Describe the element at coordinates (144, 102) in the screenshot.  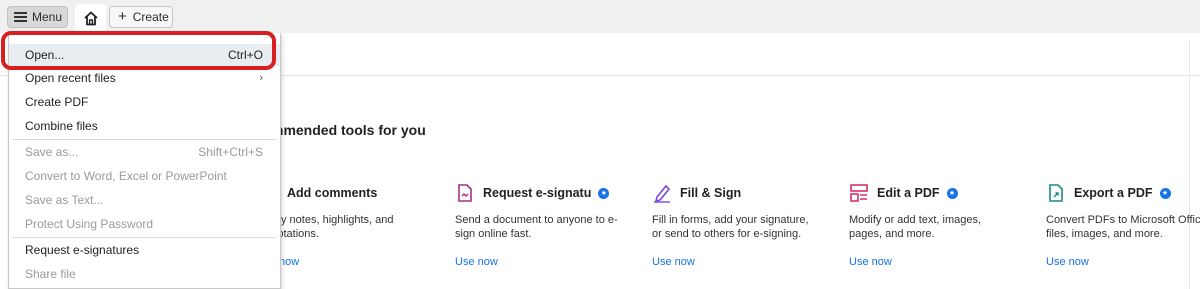
I see `menu-item-create-pdf: Create PDF` at that location.